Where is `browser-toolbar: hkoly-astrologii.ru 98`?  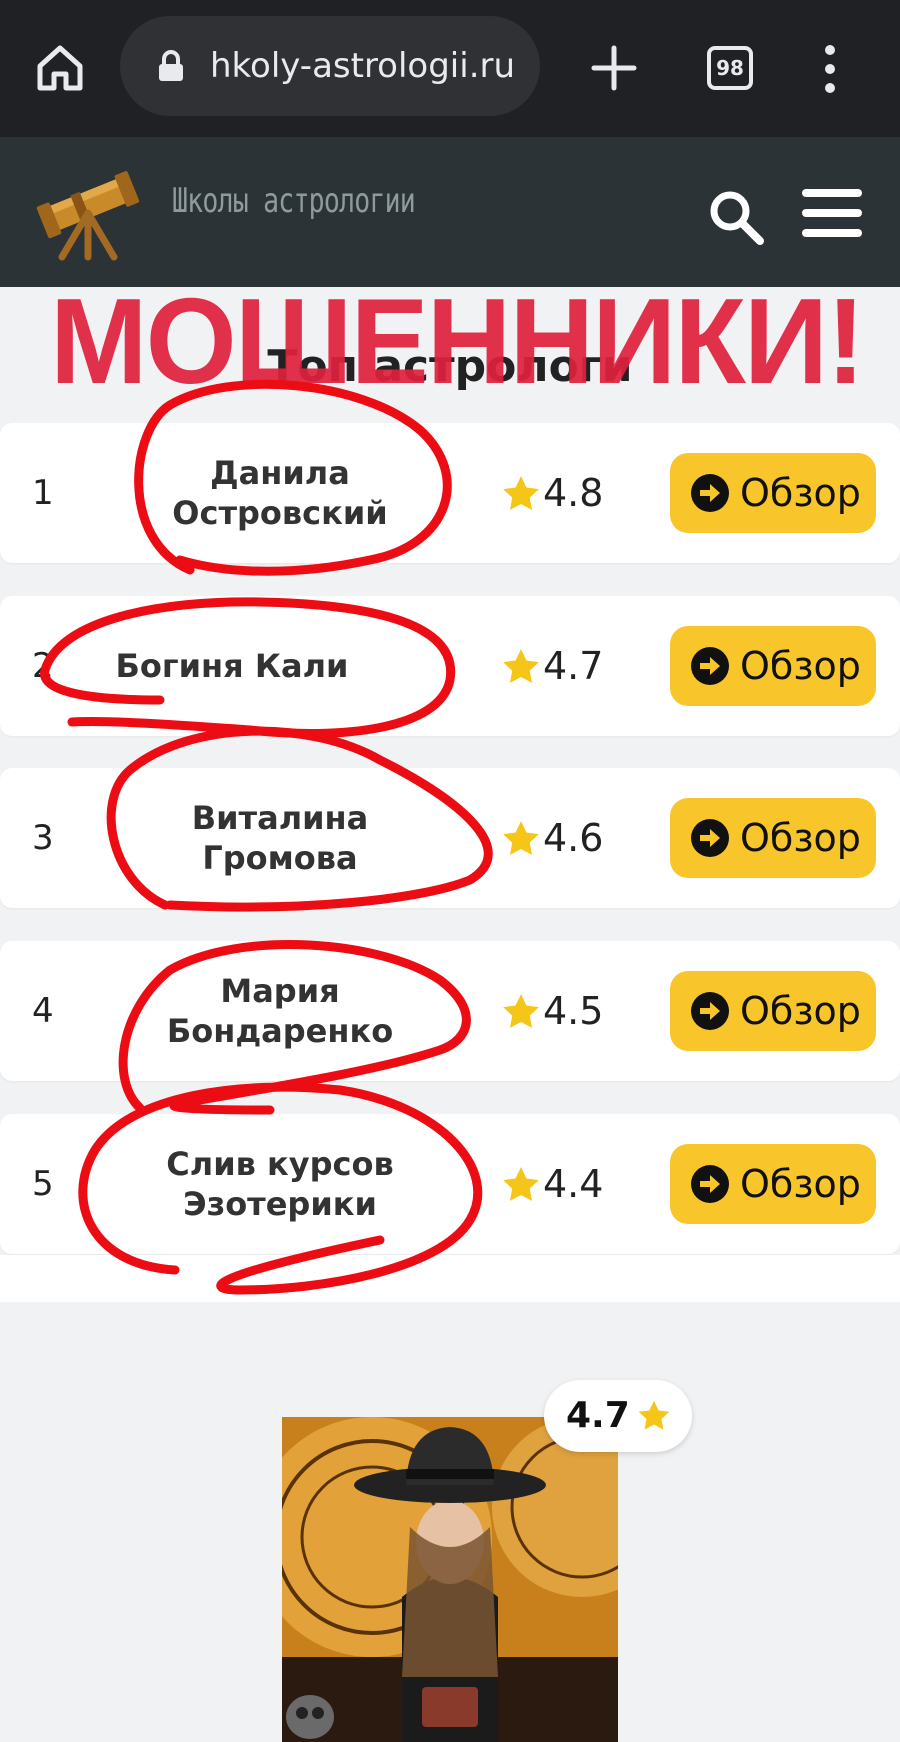 browser-toolbar: hkoly-astrologii.ru 98 is located at coordinates (450, 68).